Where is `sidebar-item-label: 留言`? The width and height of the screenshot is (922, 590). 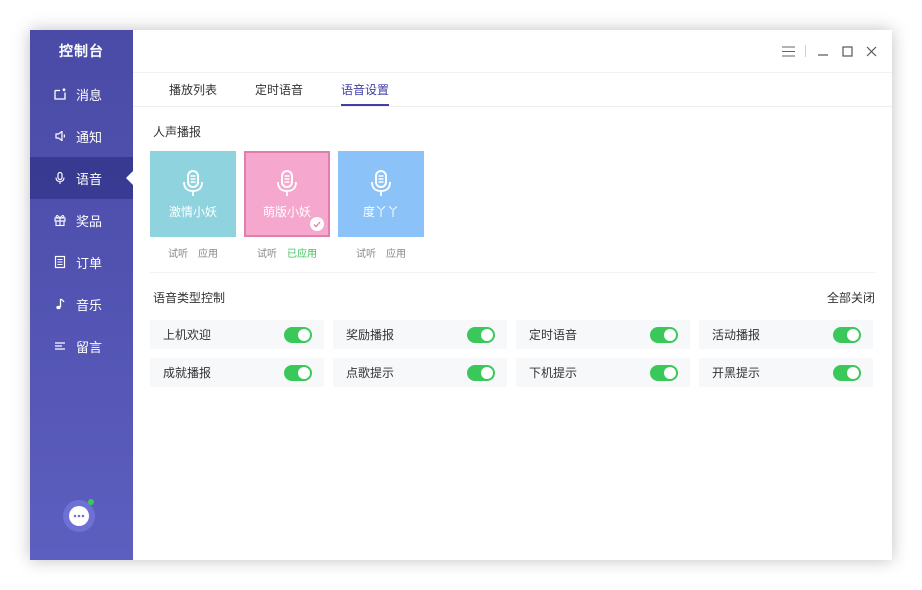
sidebar-item-label: 留言 is located at coordinates (89, 348).